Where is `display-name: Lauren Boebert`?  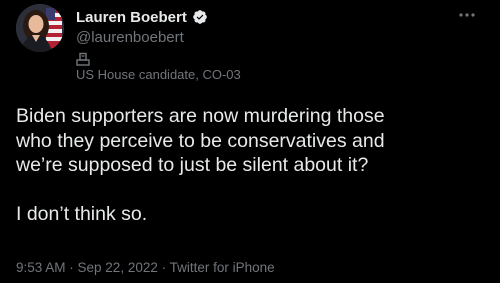
display-name: Lauren Boebert is located at coordinates (131, 17).